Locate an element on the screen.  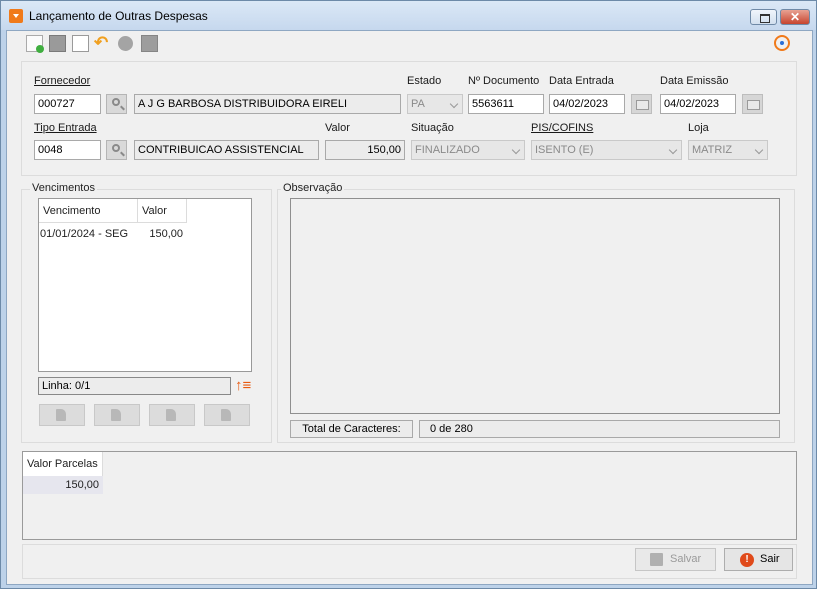
data-entrada-label: Data Entrada is located at coordinates (581, 81).